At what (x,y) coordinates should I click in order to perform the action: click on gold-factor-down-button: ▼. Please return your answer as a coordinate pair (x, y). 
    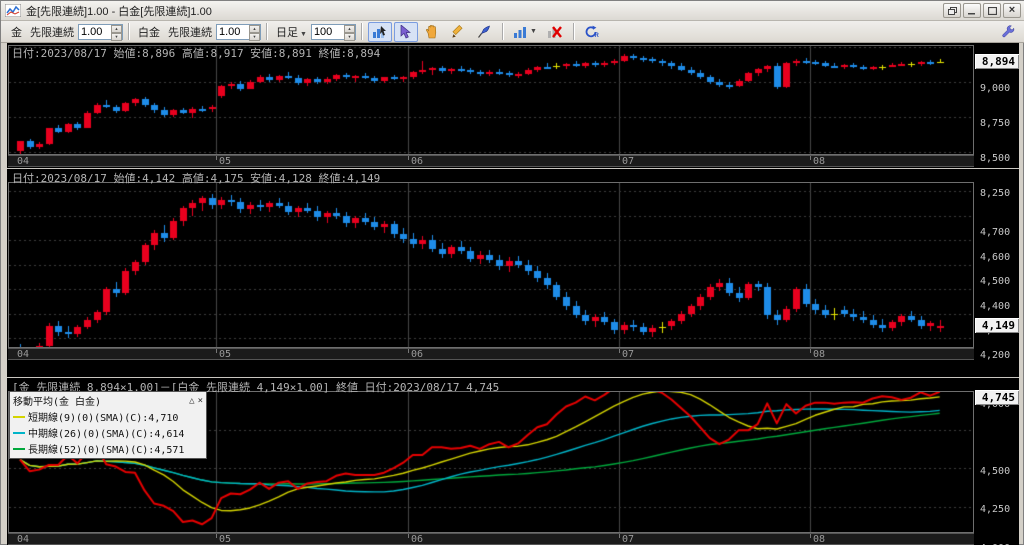
    Looking at the image, I should click on (116, 36).